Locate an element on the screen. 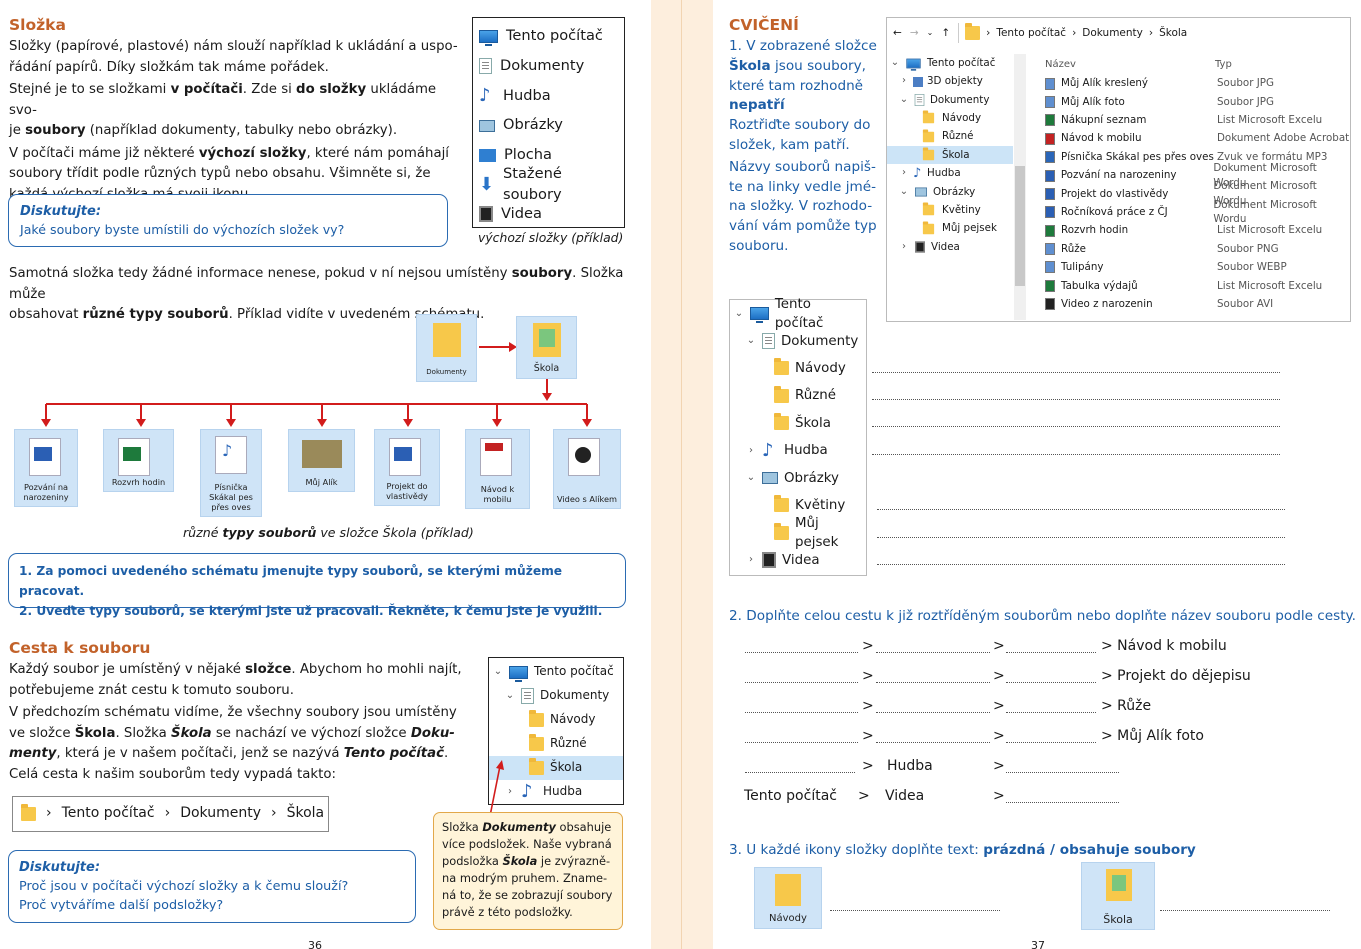  file-name: Tabulka výdajů is located at coordinates (1099, 285).